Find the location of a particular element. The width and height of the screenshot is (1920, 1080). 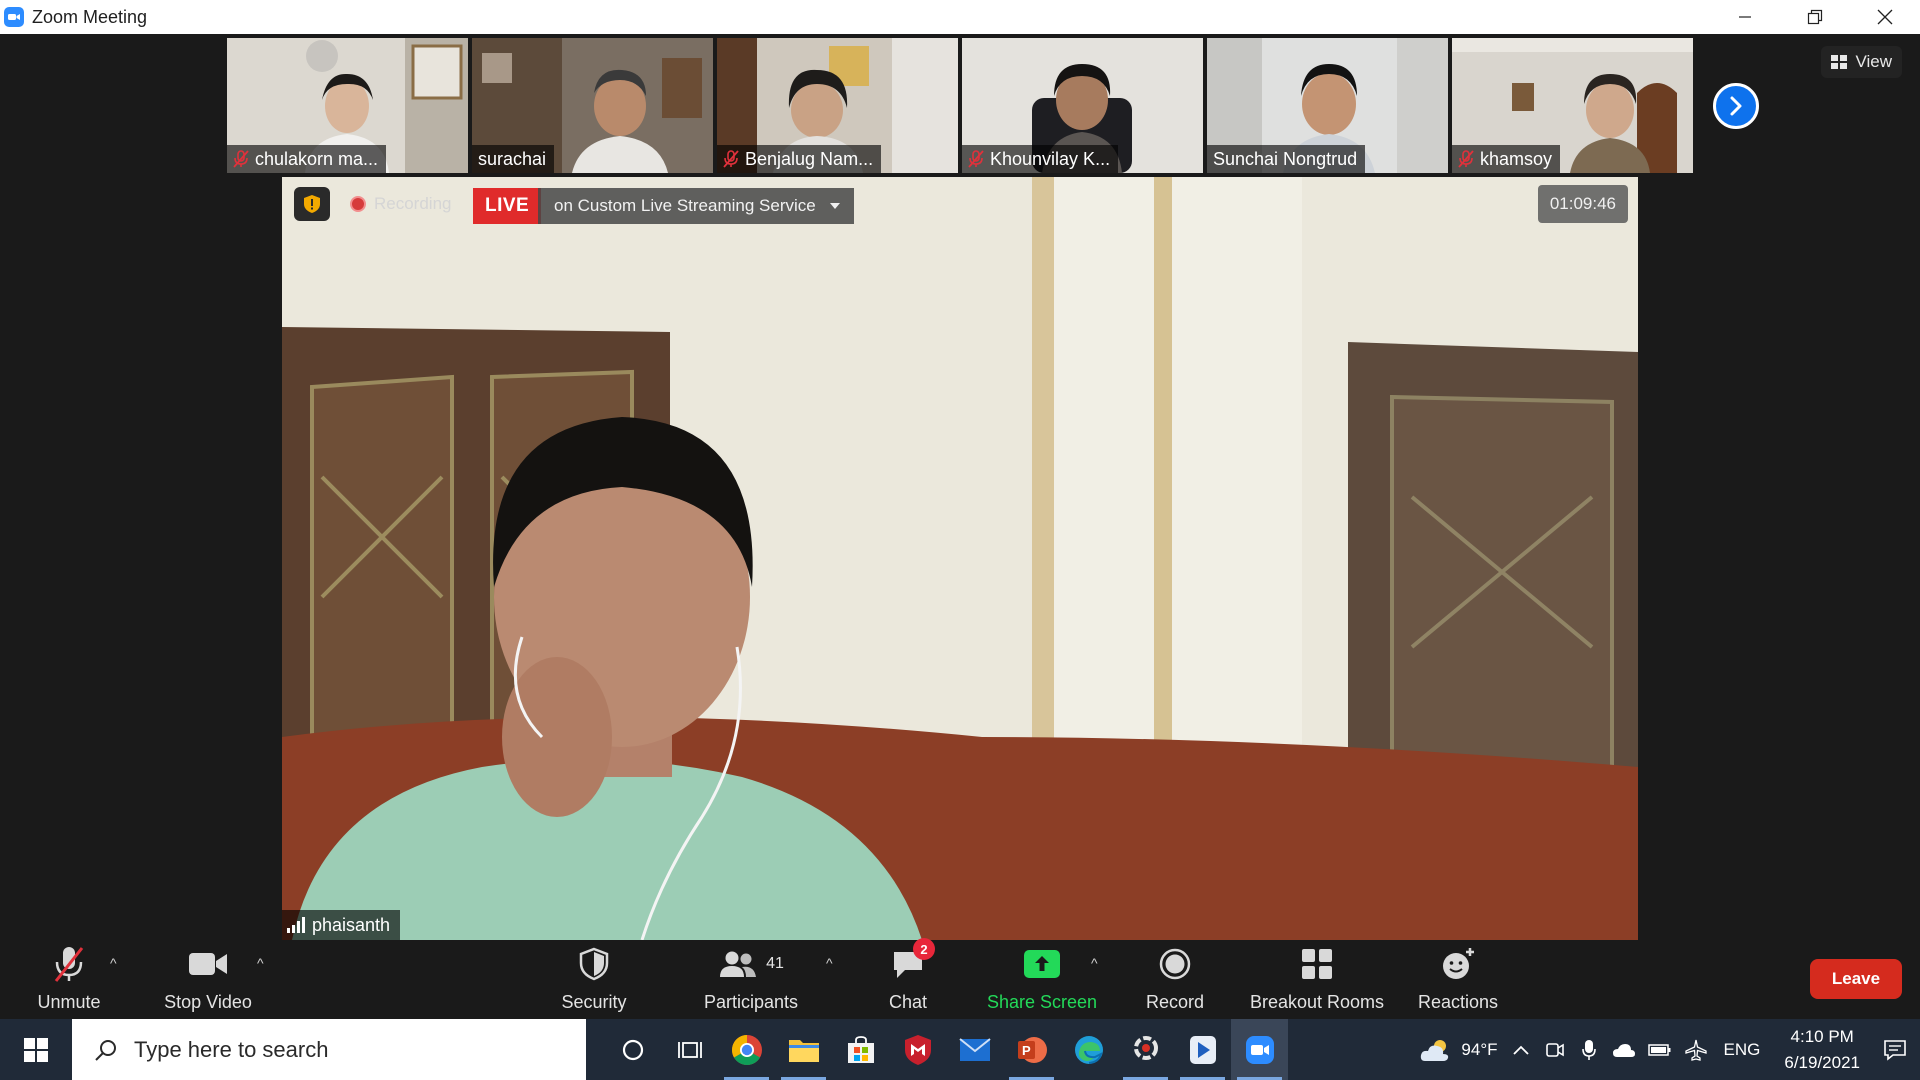

svg-text: P is located at coordinates (1026, 1050).